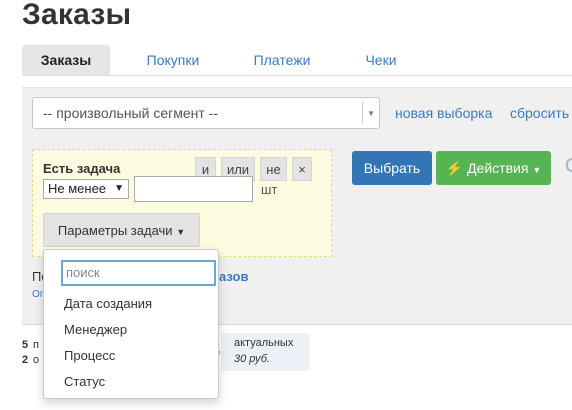 The height and width of the screenshot is (410, 572). Describe the element at coordinates (95, 329) in the screenshot. I see `menu-item-manager: Менеджер` at that location.